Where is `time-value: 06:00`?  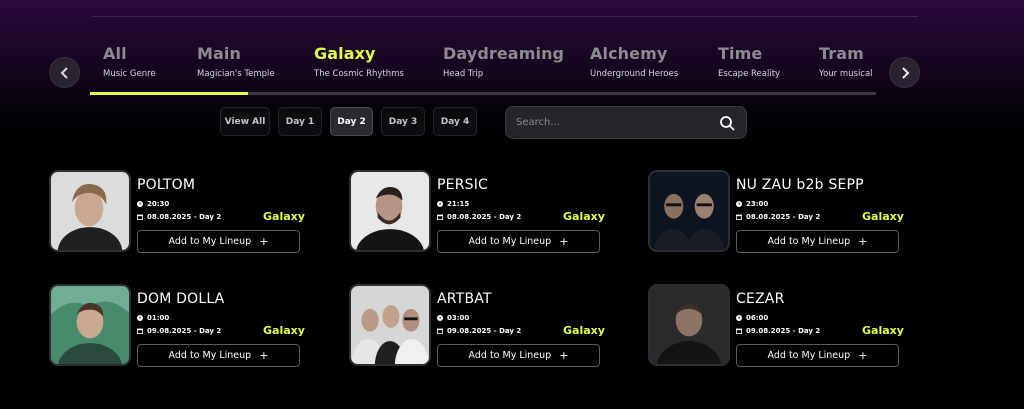
time-value: 06:00 is located at coordinates (757, 318).